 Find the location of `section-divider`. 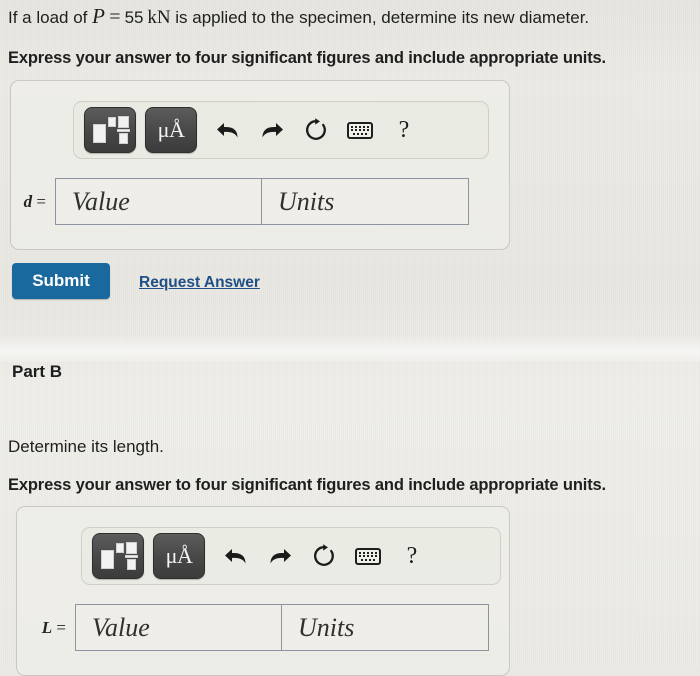

section-divider is located at coordinates (350, 349).